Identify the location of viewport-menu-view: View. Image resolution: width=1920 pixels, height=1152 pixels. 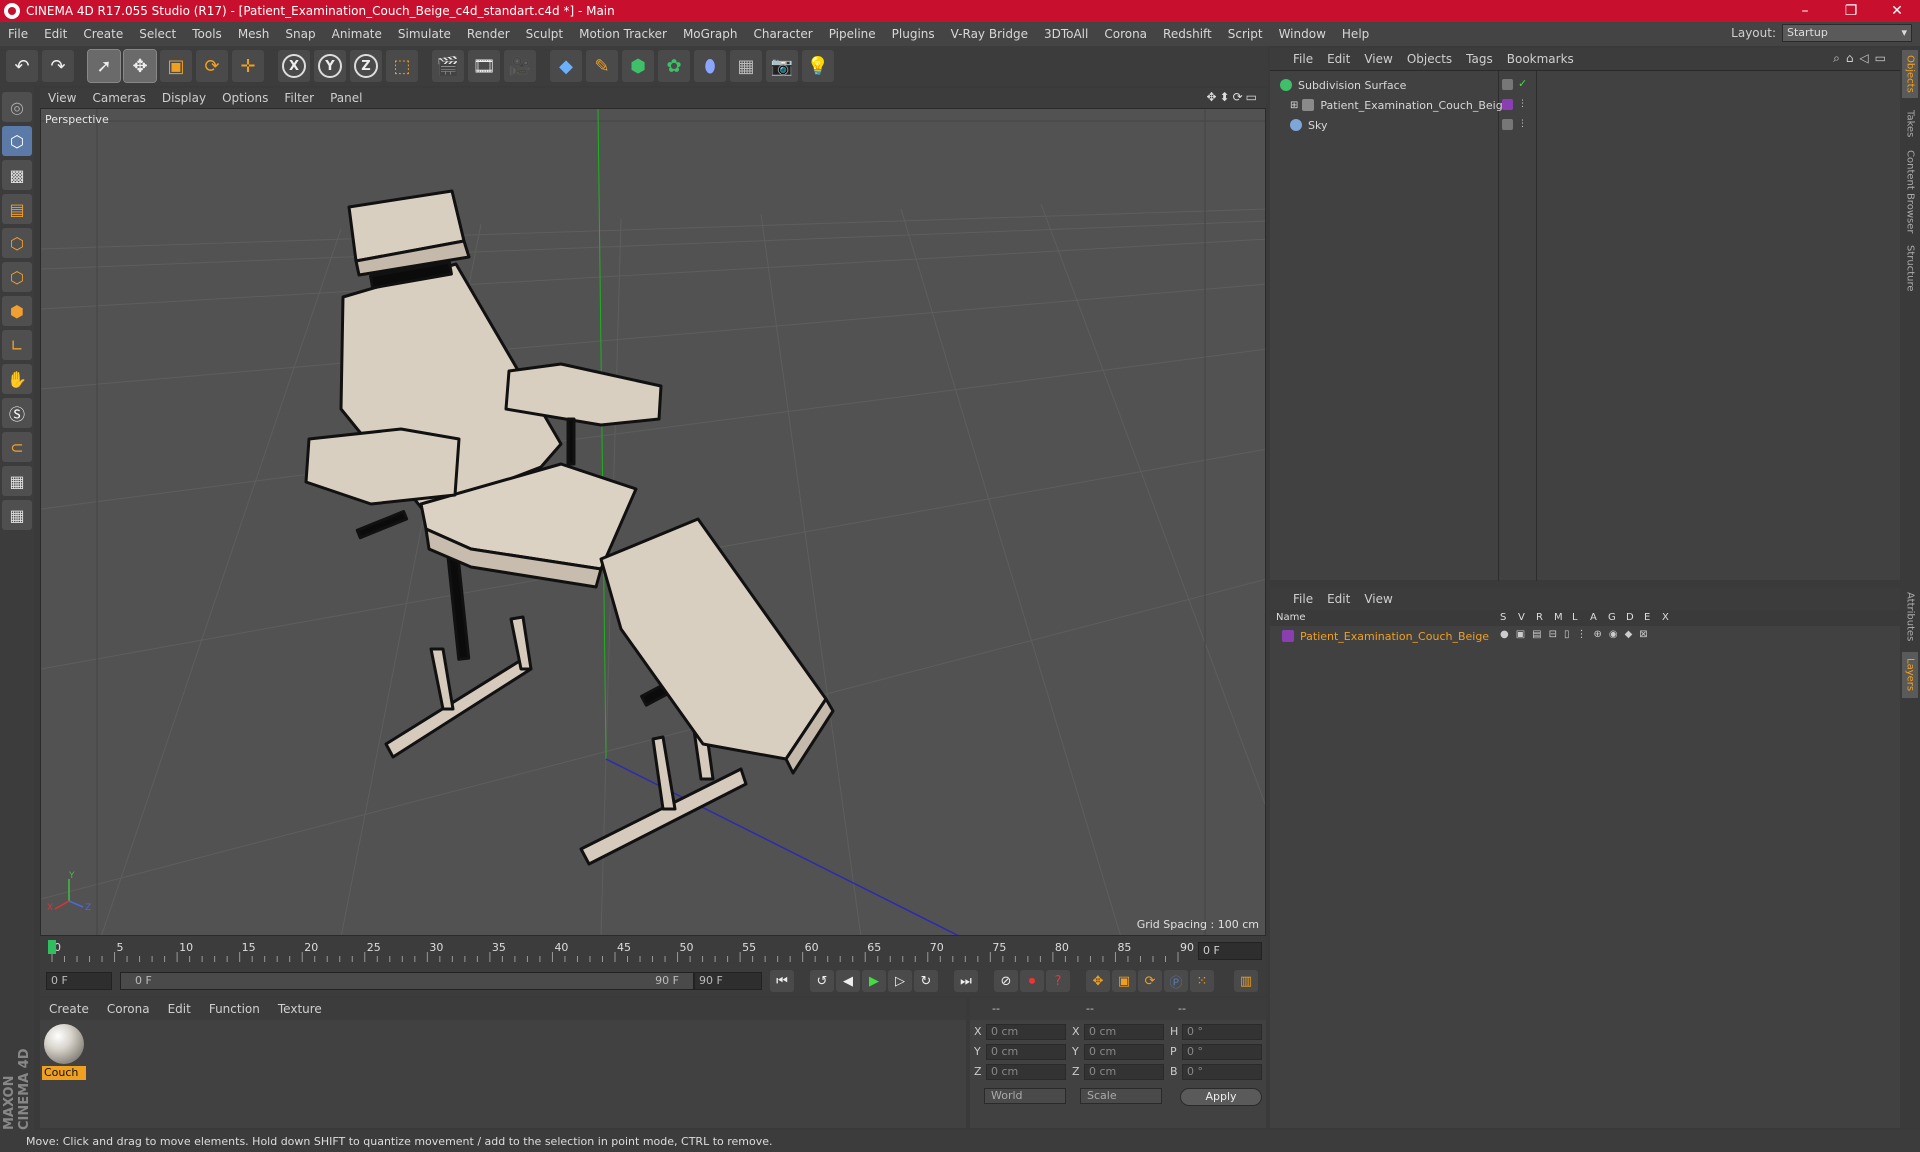
(62, 98).